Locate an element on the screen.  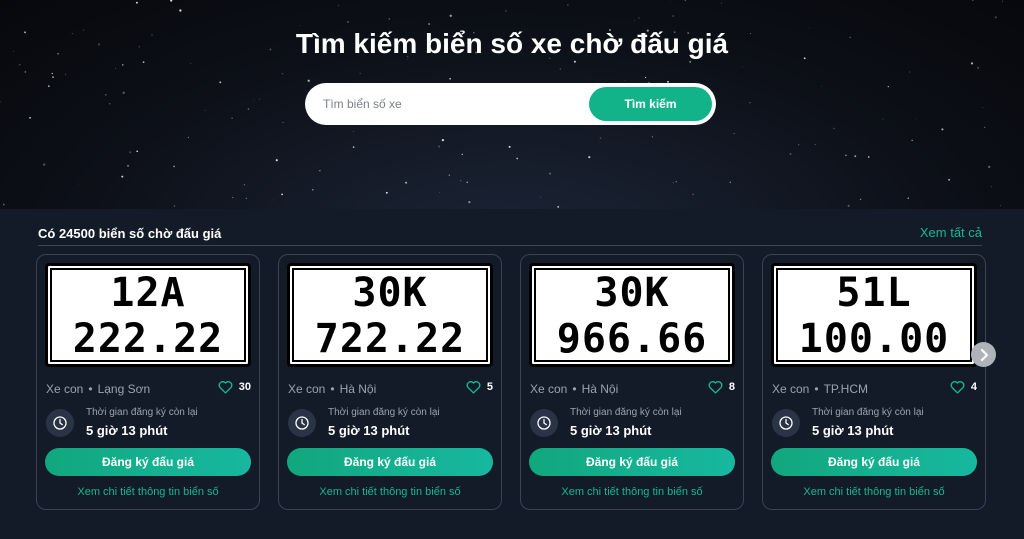
like-count: 5 is located at coordinates (489, 387).